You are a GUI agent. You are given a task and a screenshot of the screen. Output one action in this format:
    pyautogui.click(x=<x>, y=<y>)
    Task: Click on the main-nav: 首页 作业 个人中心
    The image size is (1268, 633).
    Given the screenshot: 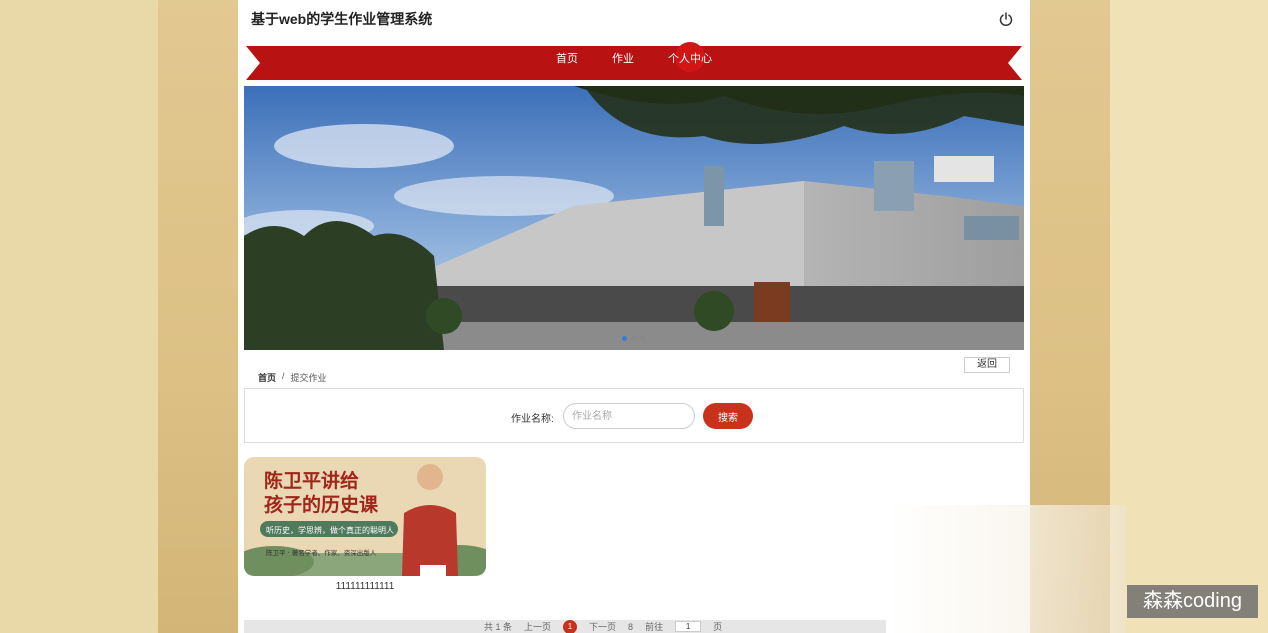 What is the action you would take?
    pyautogui.click(x=634, y=61)
    